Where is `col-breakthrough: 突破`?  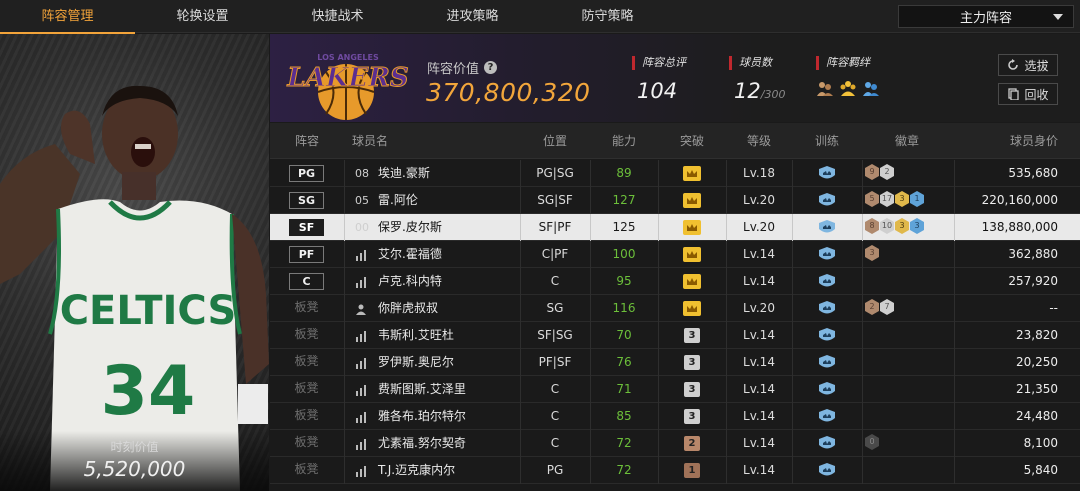
col-breakthrough: 突破 is located at coordinates (692, 141).